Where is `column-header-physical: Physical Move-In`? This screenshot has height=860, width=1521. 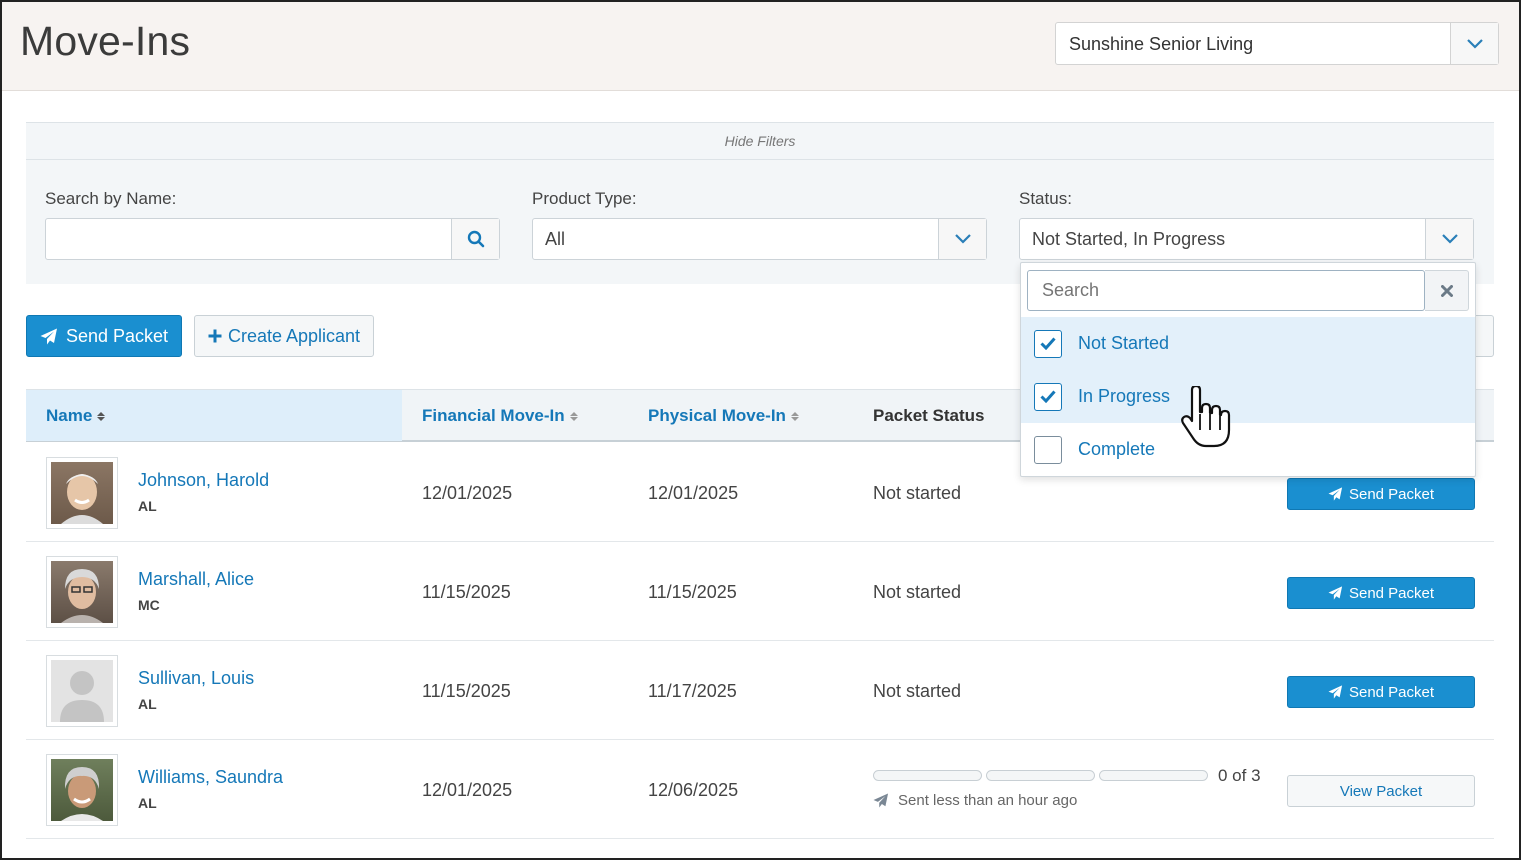
column-header-physical: Physical Move-In is located at coordinates (723, 416).